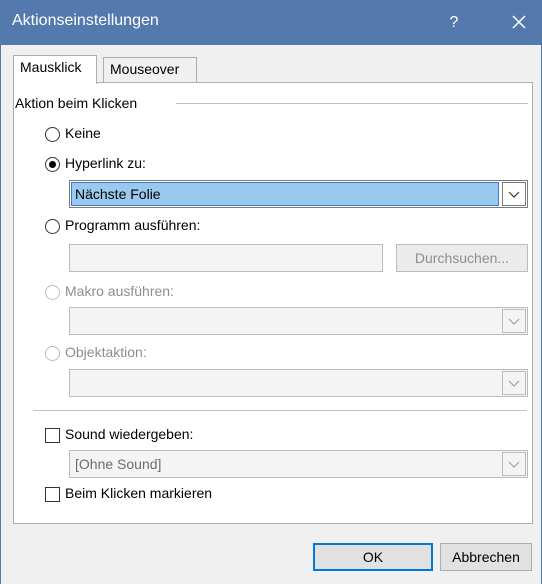 This screenshot has width=542, height=584. I want to click on highlight-checkbox, so click(52, 494).